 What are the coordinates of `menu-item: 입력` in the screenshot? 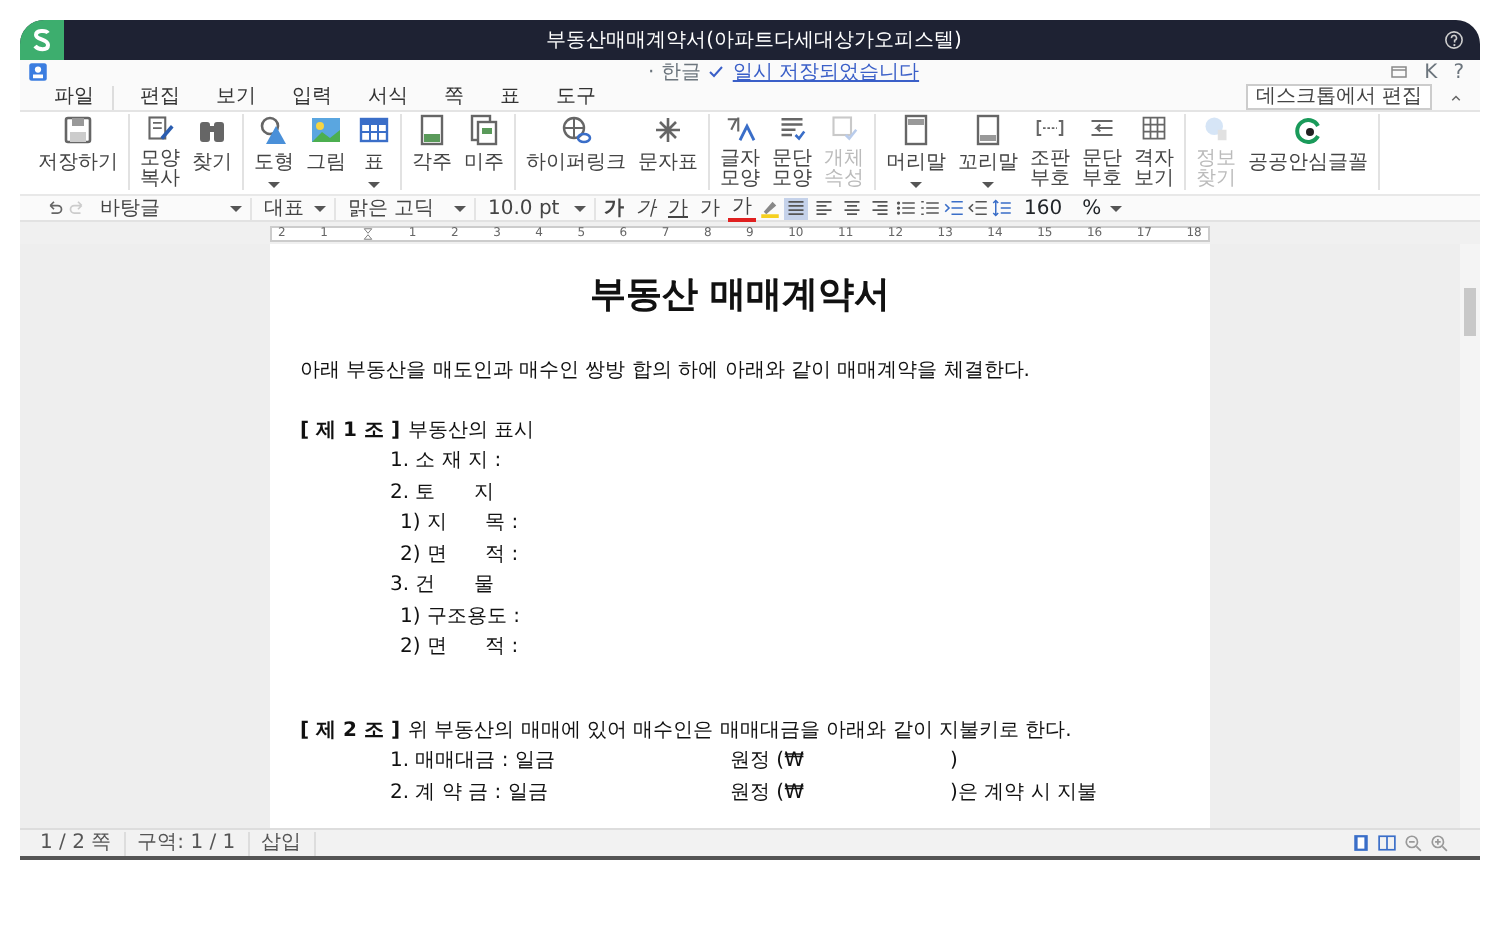 It's located at (312, 97).